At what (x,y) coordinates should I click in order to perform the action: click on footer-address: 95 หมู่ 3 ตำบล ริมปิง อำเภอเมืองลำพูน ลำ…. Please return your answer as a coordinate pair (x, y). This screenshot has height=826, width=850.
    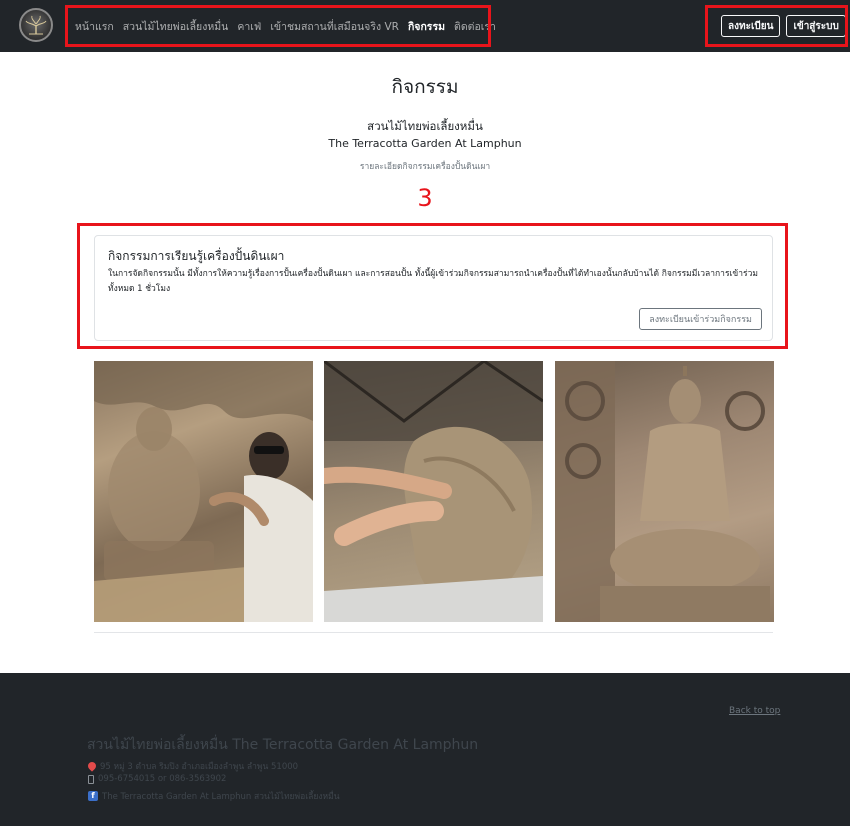
    Looking at the image, I should click on (192, 766).